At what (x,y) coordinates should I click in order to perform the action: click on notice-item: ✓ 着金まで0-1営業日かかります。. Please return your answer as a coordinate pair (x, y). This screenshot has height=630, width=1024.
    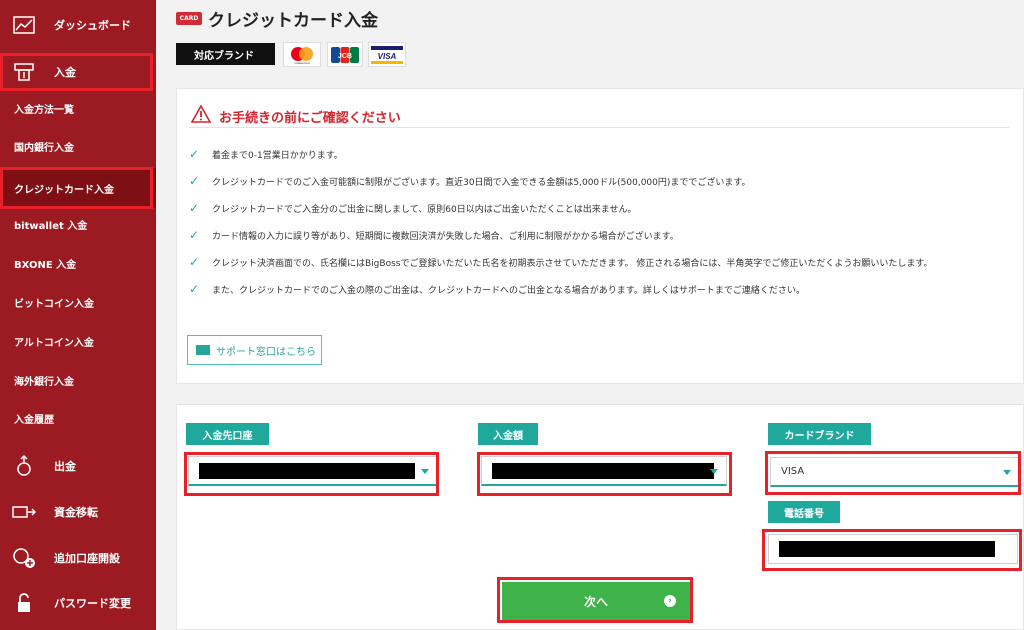
    Looking at the image, I should click on (266, 154).